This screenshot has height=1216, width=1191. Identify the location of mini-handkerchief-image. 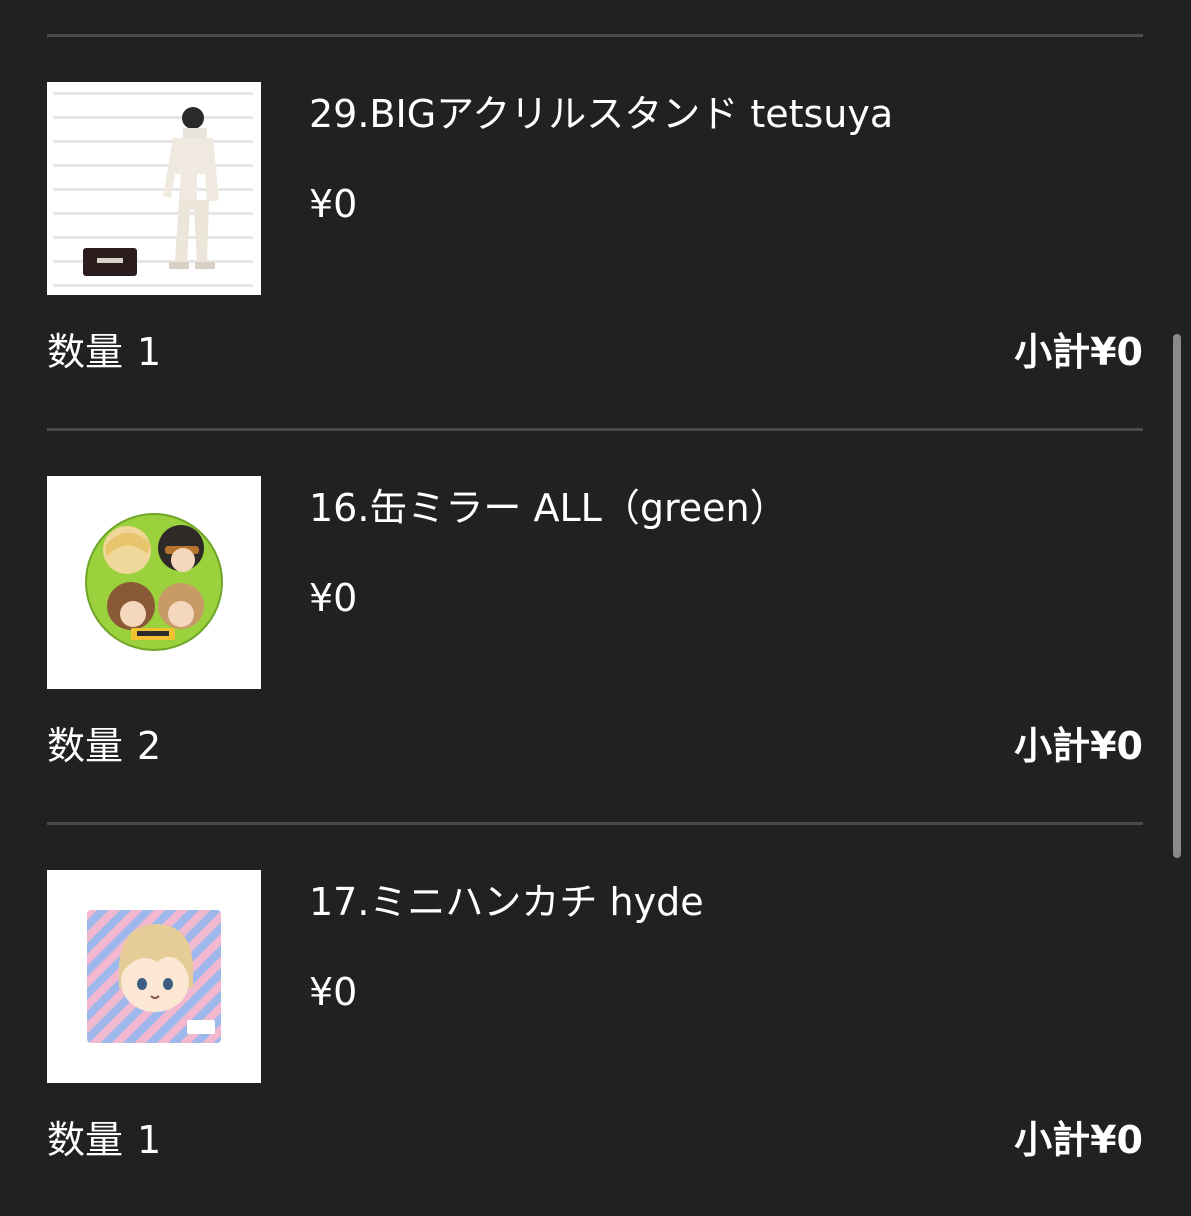
(154, 976).